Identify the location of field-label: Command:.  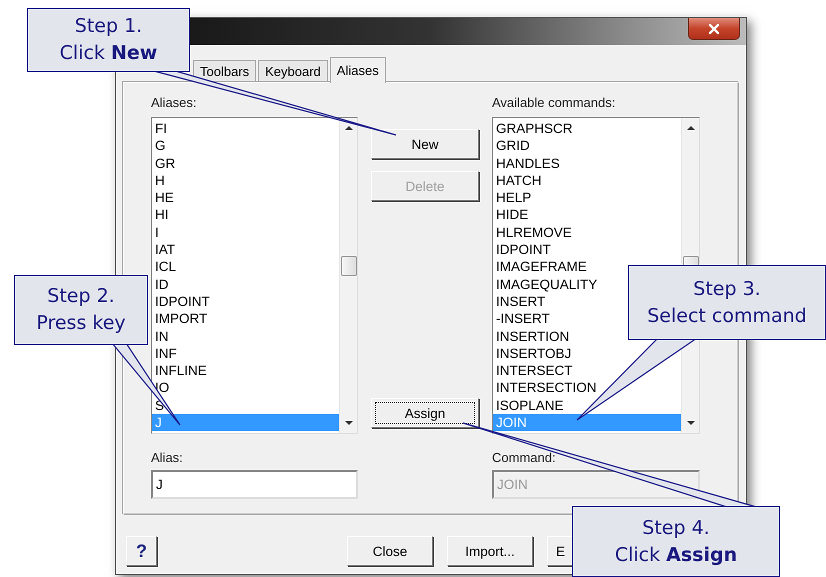
(524, 457).